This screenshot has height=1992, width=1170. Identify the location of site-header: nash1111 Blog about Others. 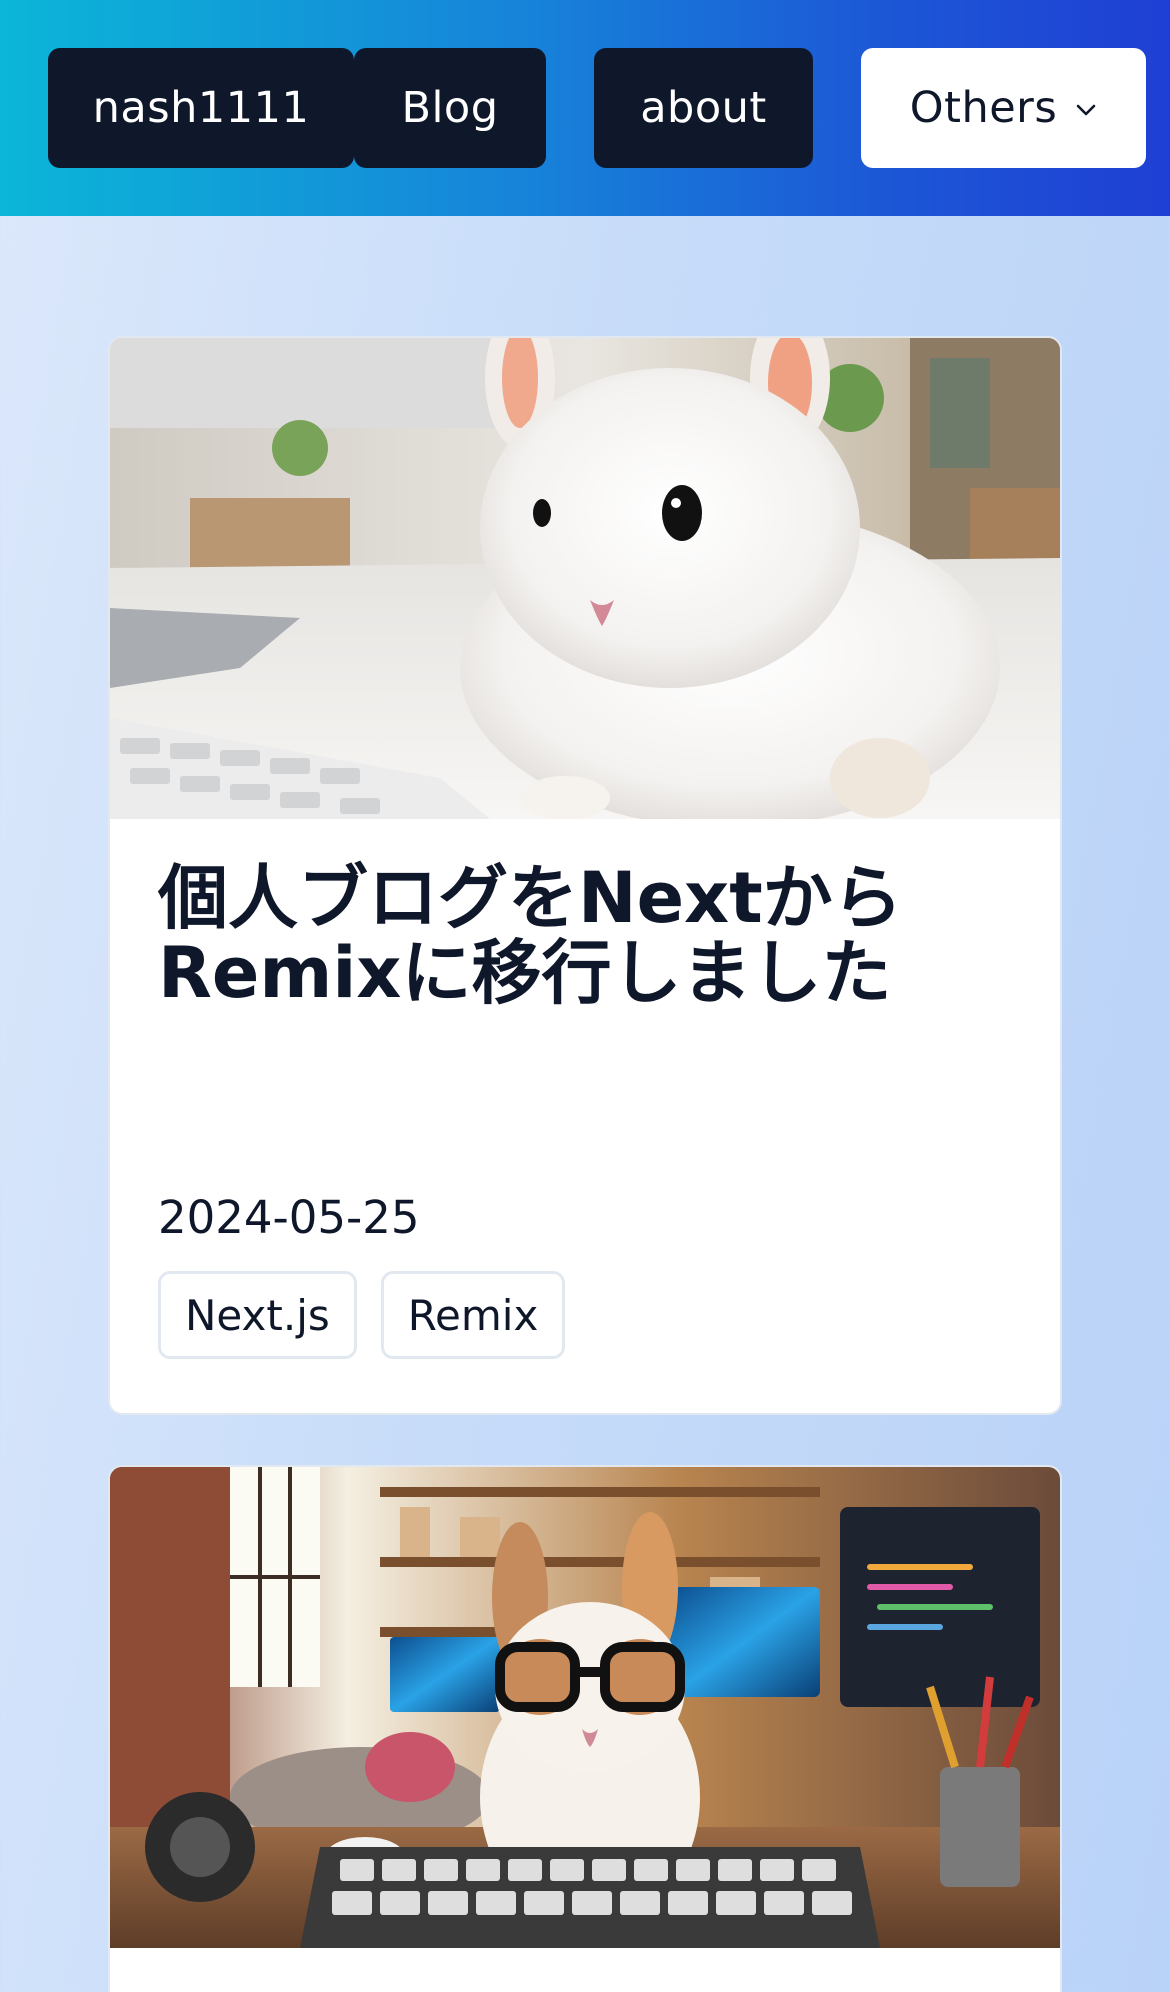
(585, 108).